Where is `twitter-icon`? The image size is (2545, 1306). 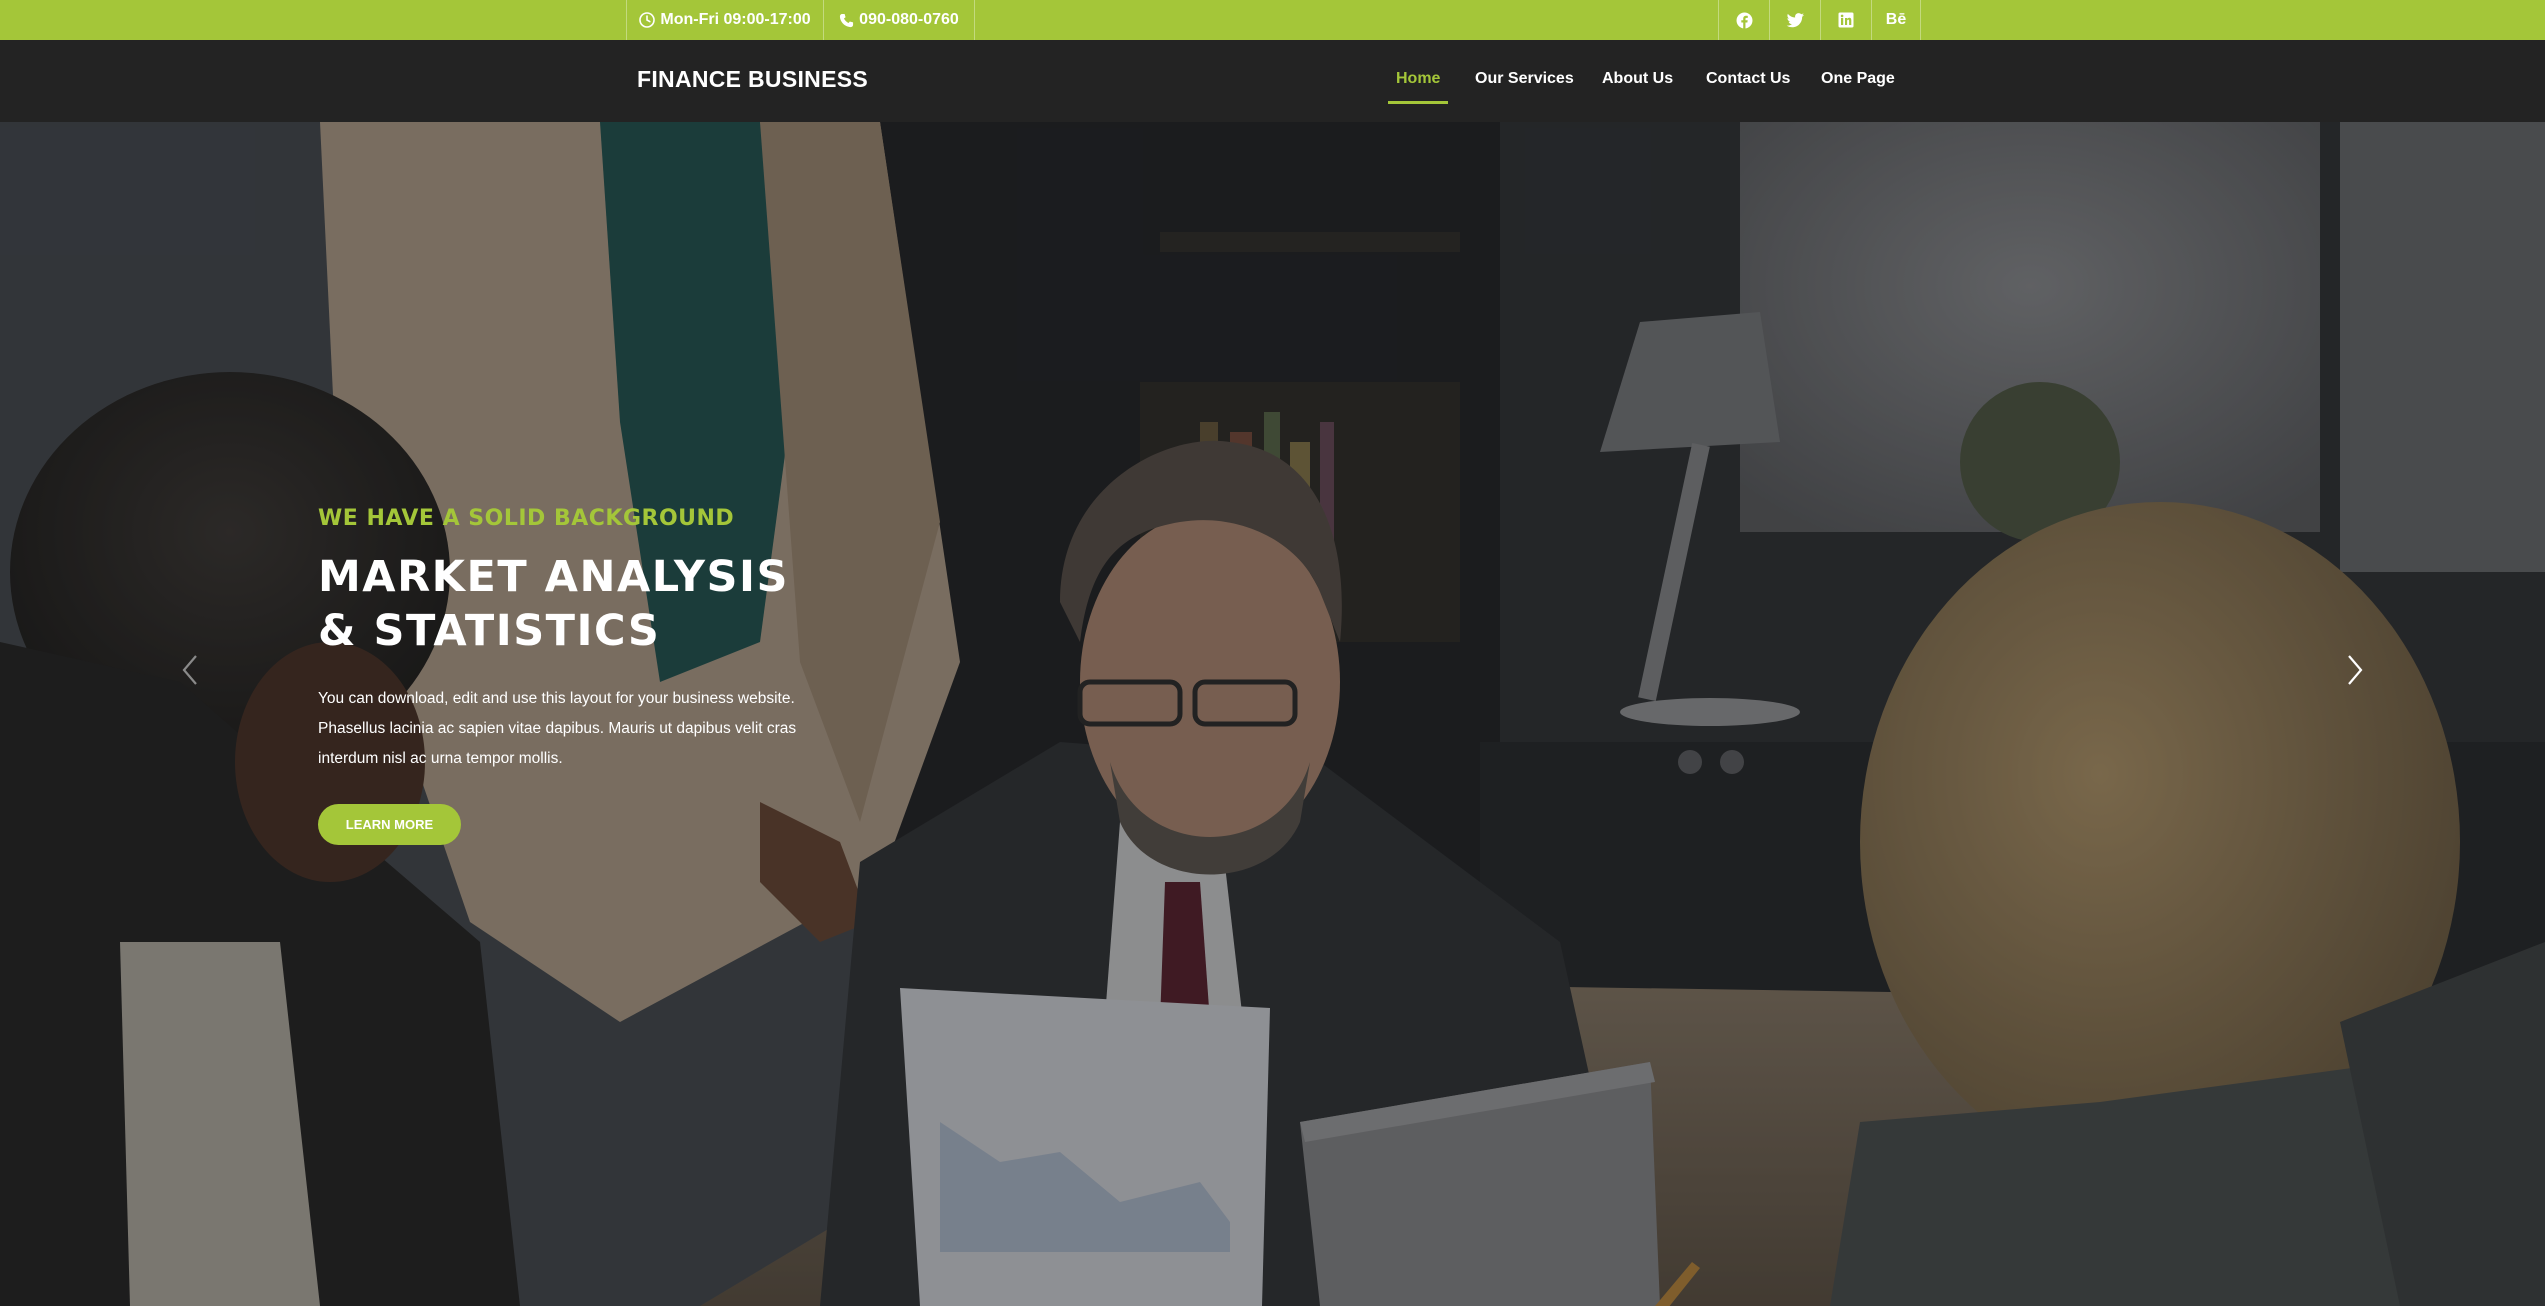
twitter-icon is located at coordinates (1795, 19).